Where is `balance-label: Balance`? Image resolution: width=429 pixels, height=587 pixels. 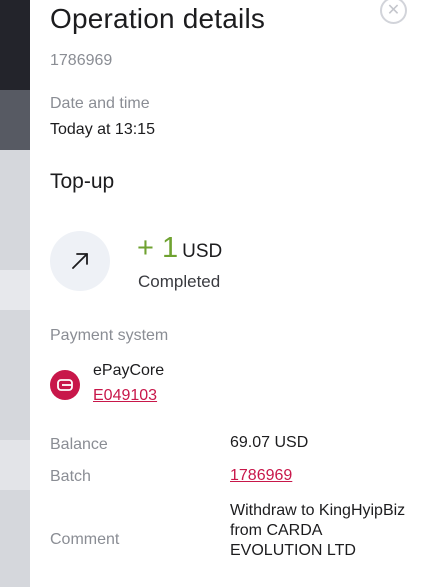 balance-label: Balance is located at coordinates (79, 444).